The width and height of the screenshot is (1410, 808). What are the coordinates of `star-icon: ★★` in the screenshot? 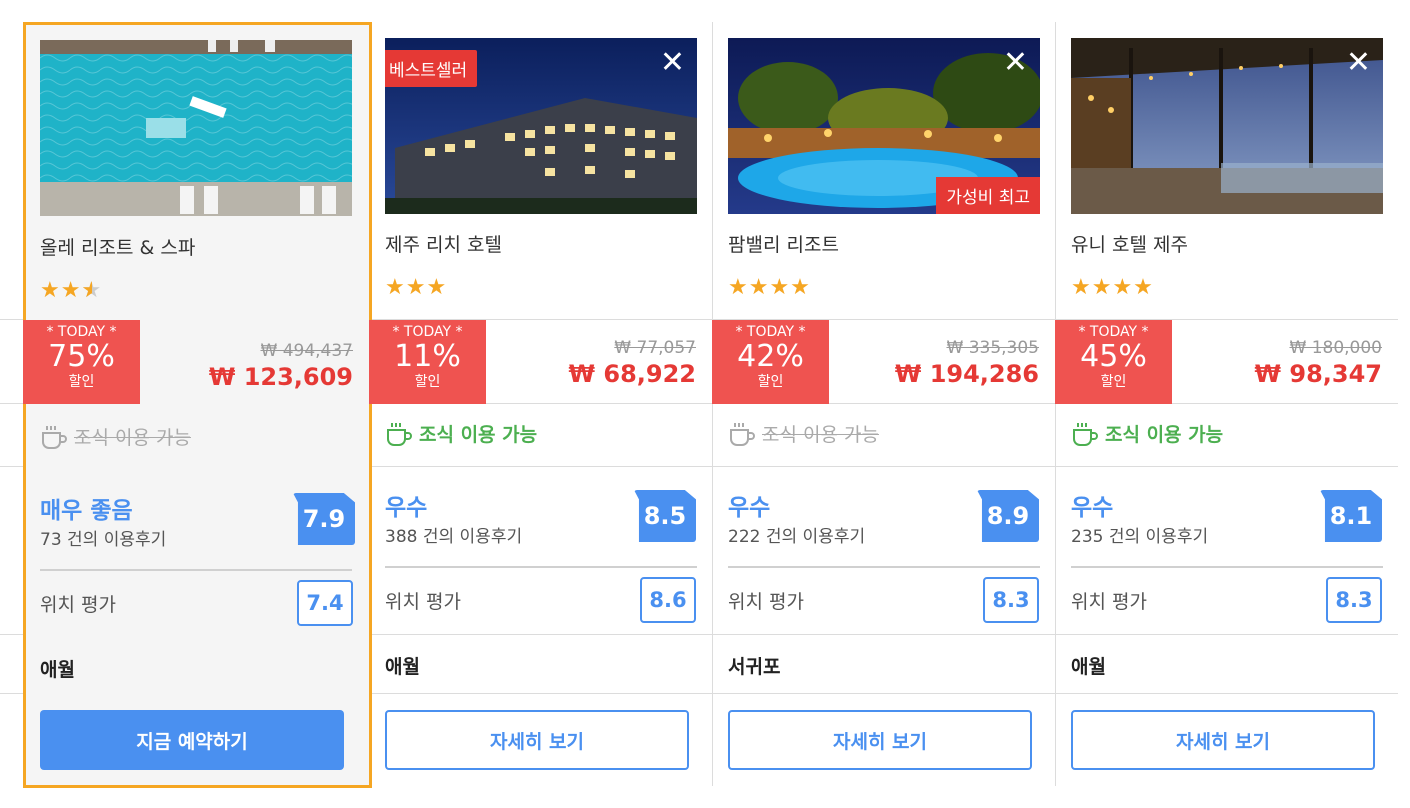 It's located at (61, 290).